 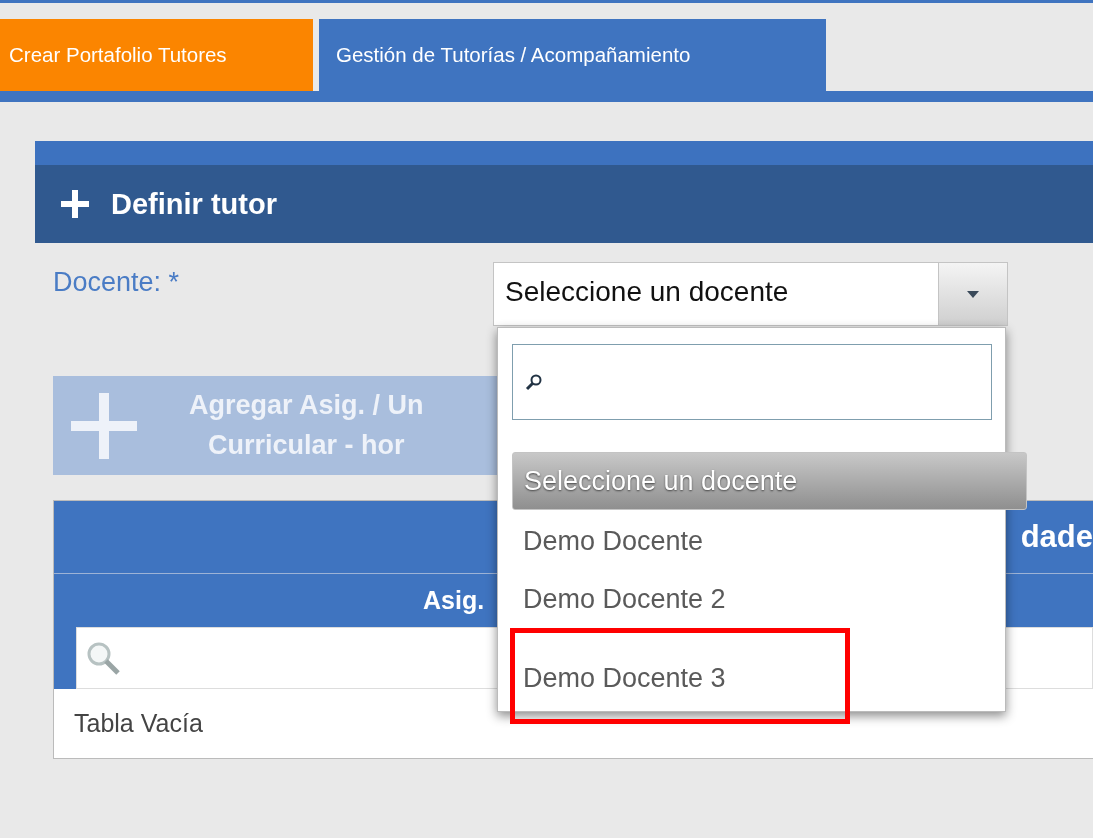 What do you see at coordinates (117, 282) in the screenshot?
I see `field-label: Docente: *` at bounding box center [117, 282].